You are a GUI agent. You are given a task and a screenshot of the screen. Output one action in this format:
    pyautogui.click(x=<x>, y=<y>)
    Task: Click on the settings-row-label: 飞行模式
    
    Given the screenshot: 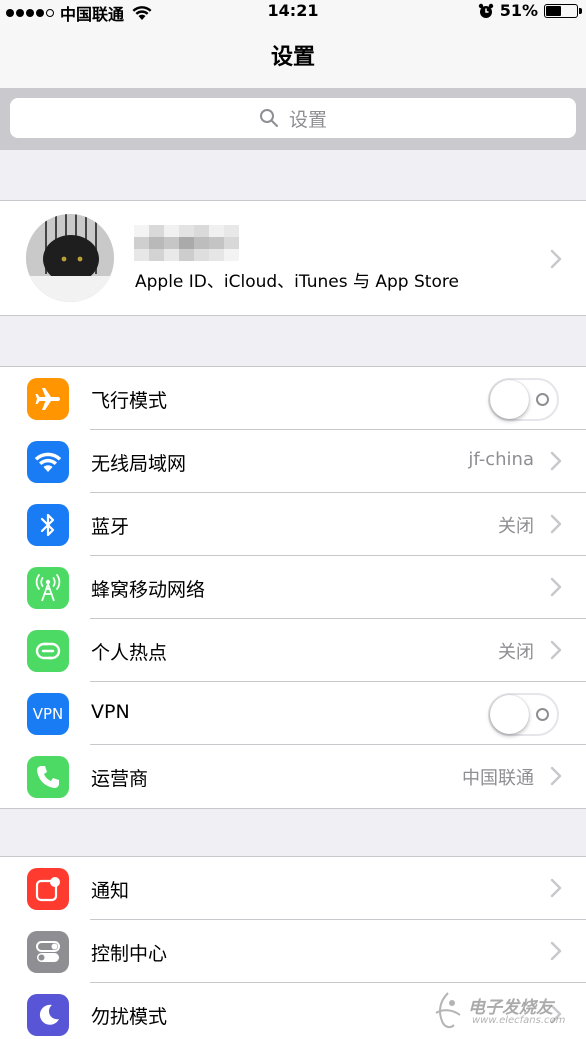 What is the action you would take?
    pyautogui.click(x=129, y=401)
    